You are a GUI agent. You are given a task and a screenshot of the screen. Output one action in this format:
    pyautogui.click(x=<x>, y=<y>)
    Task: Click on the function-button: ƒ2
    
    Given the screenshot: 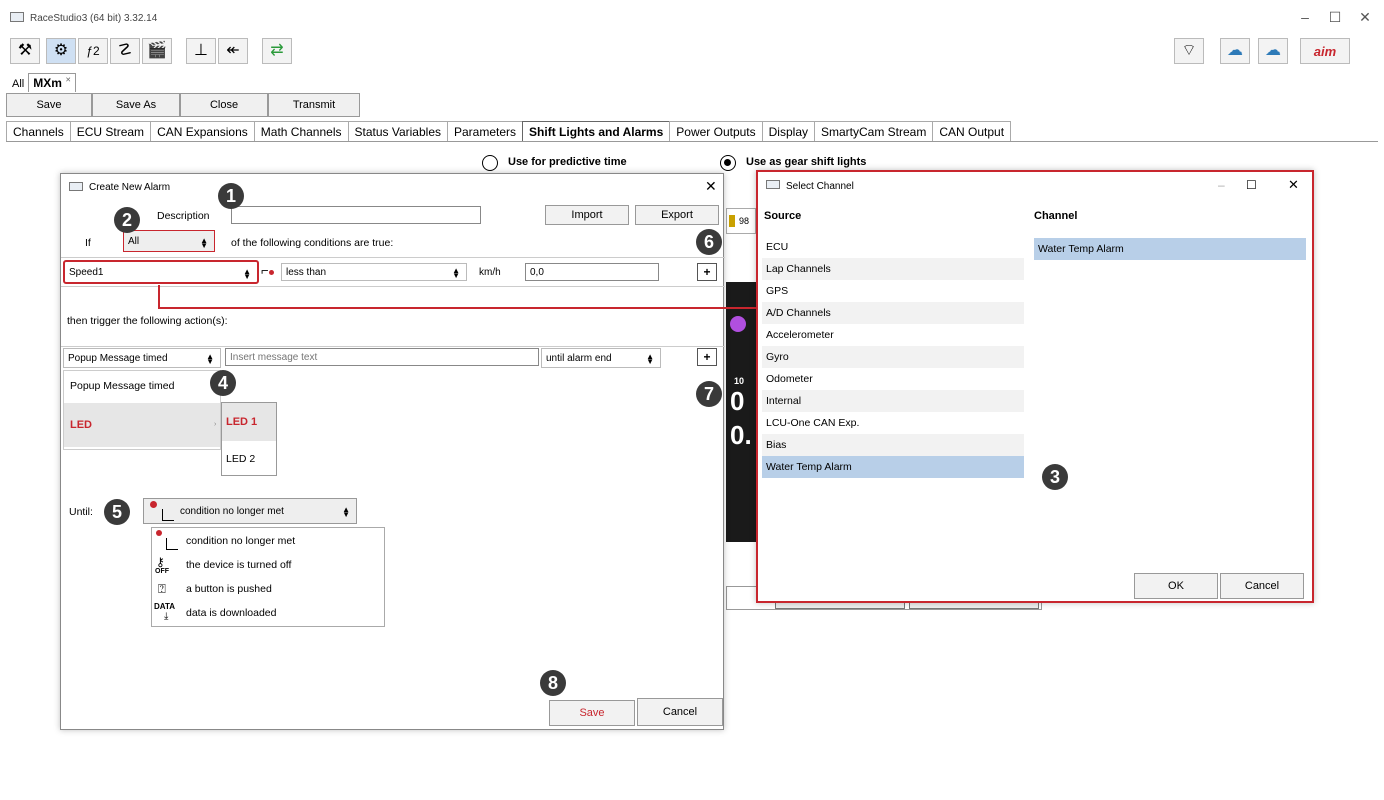 What is the action you would take?
    pyautogui.click(x=93, y=51)
    